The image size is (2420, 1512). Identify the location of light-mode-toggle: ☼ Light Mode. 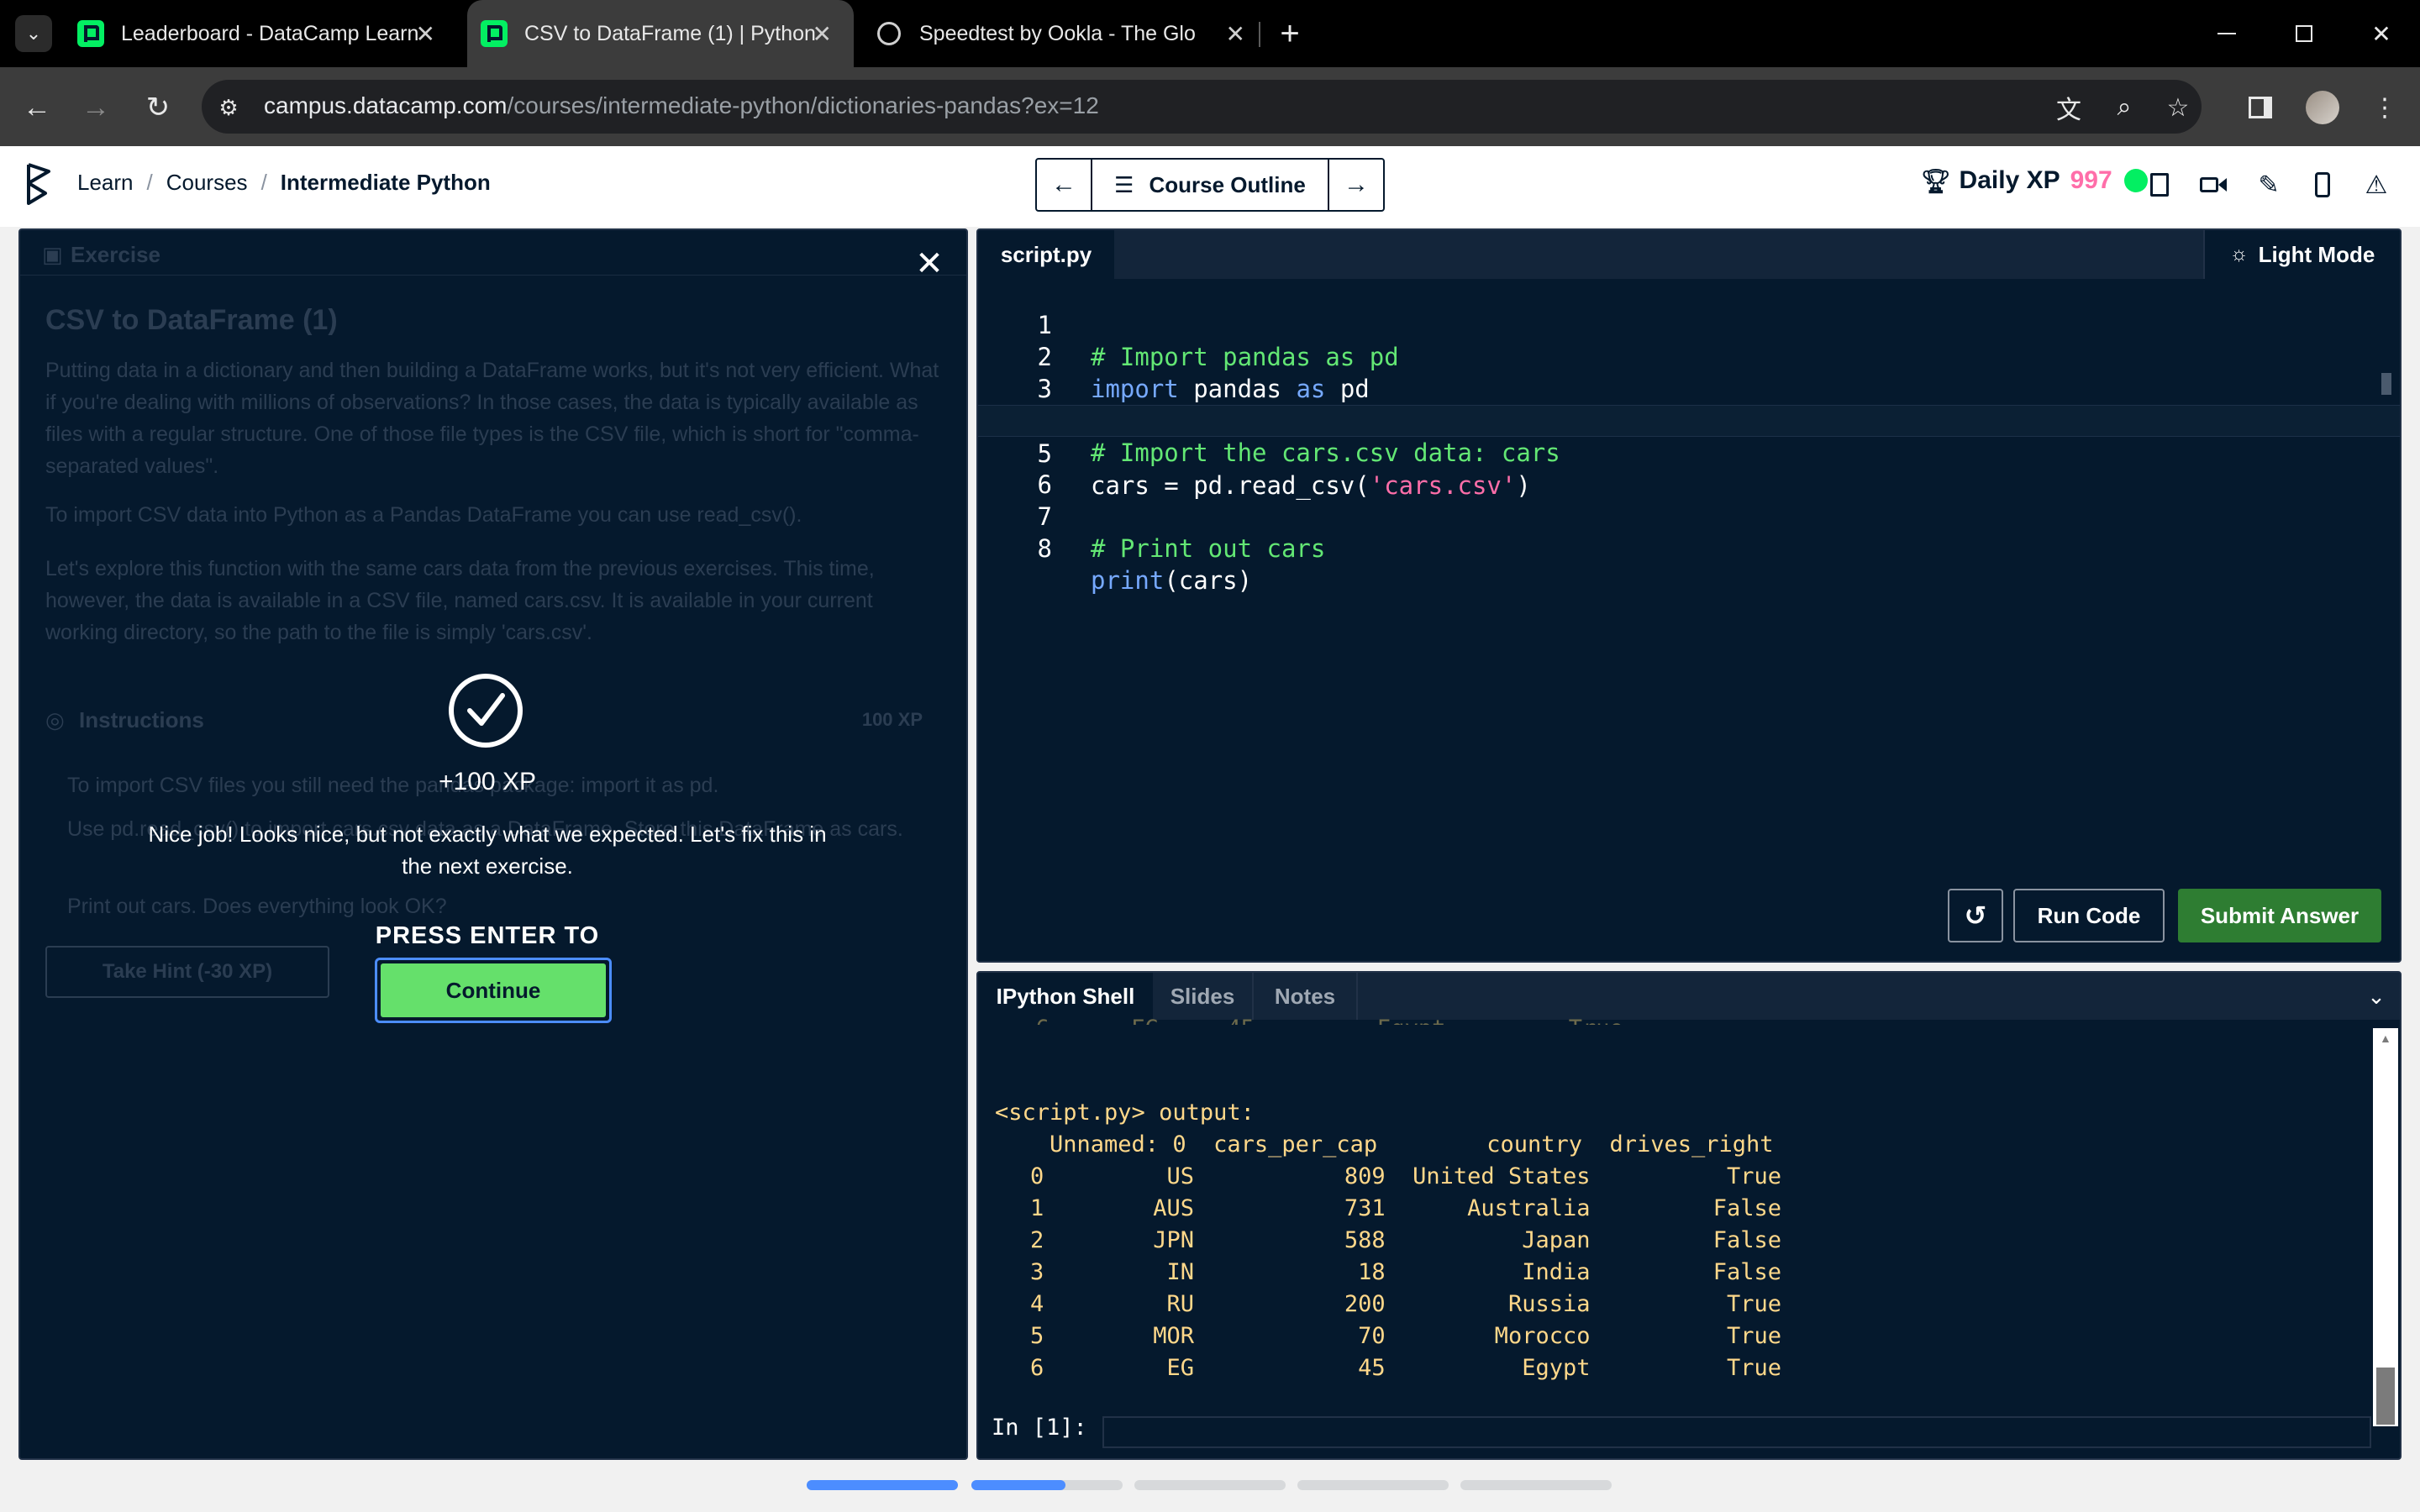
(2301, 254).